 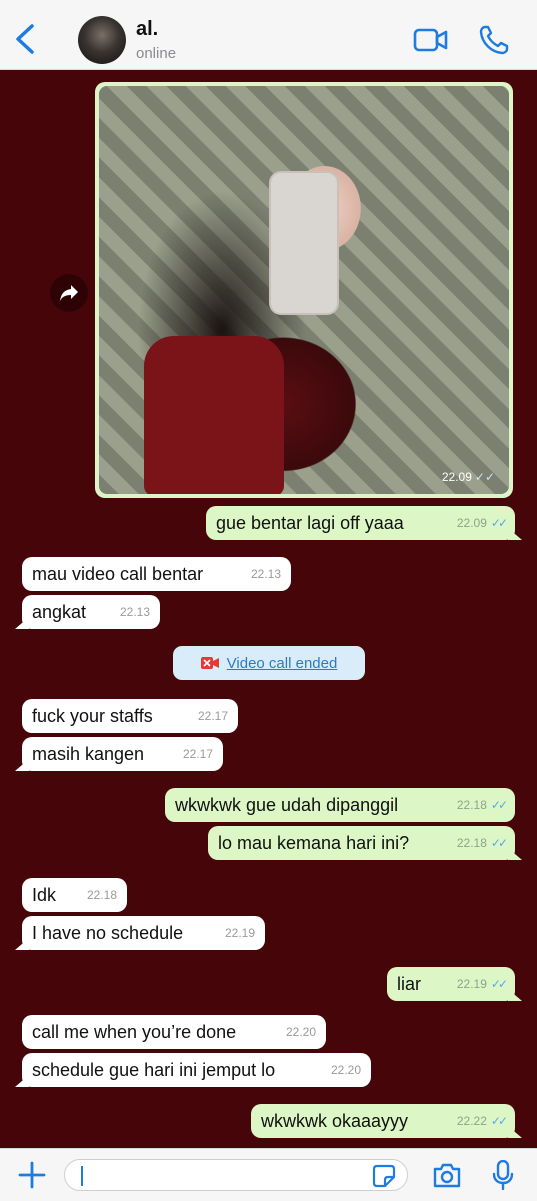 I want to click on chat-header: al. online, so click(x=268, y=35).